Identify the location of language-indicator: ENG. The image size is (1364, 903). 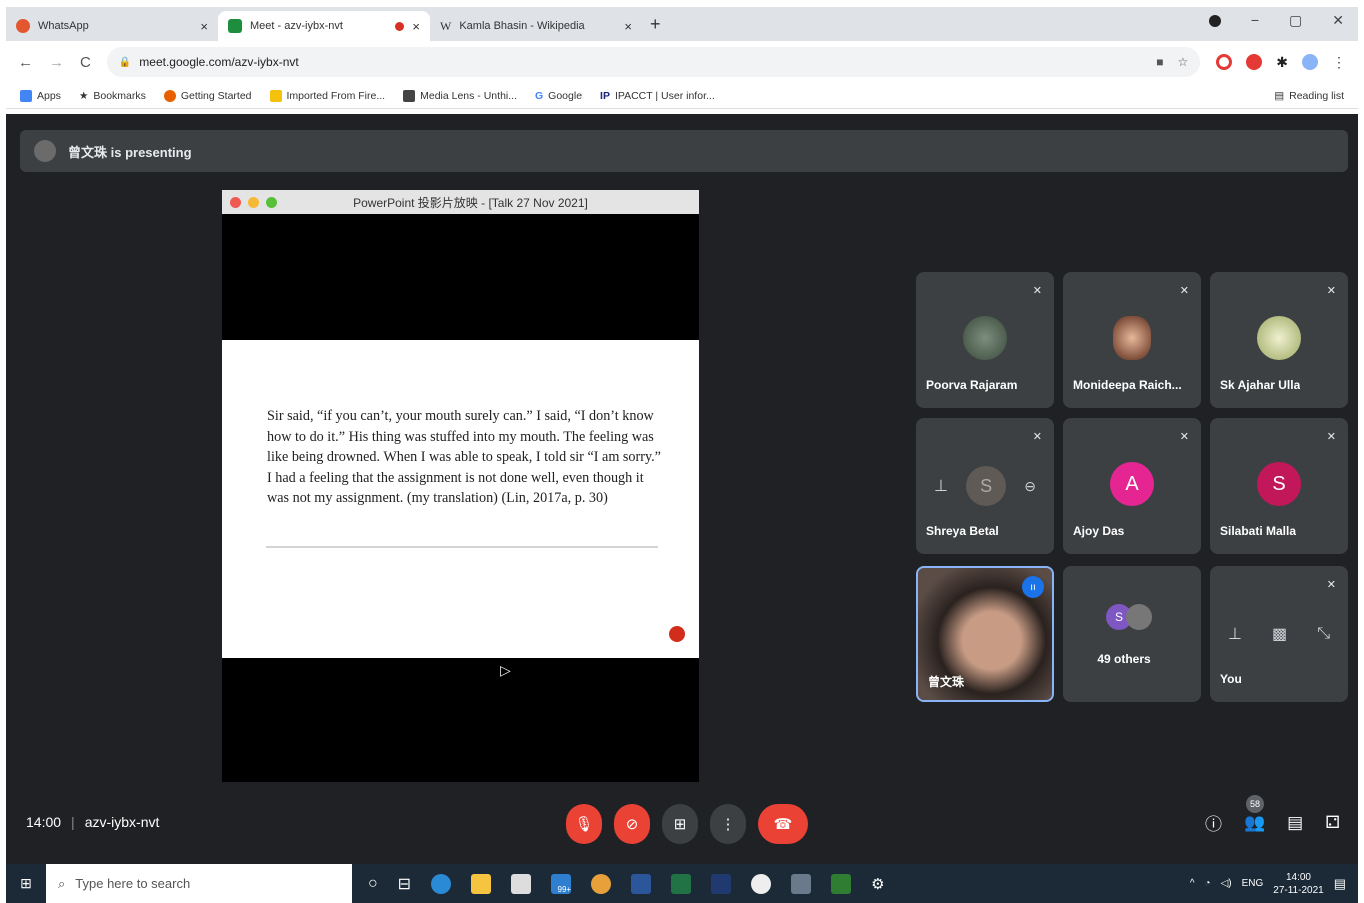
(1253, 883).